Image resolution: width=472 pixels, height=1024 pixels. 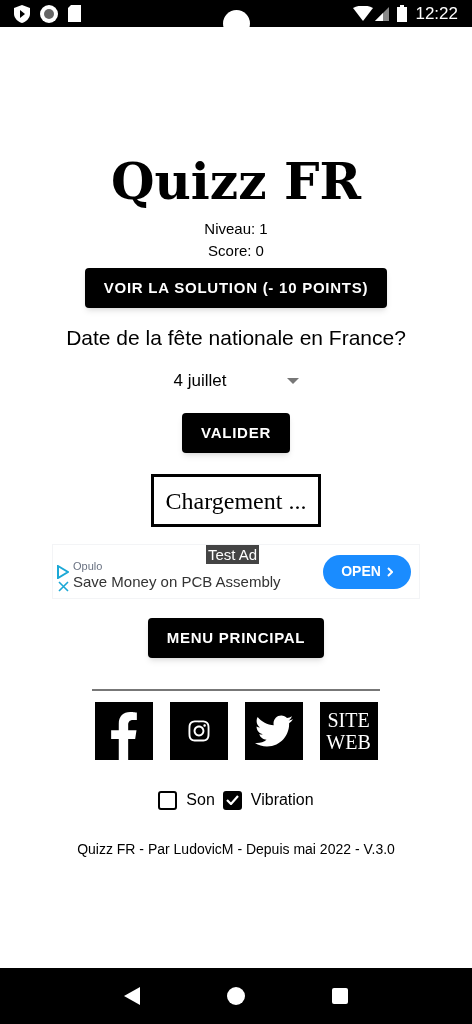 What do you see at coordinates (292, 381) in the screenshot?
I see `dropdown-arrow-icon` at bounding box center [292, 381].